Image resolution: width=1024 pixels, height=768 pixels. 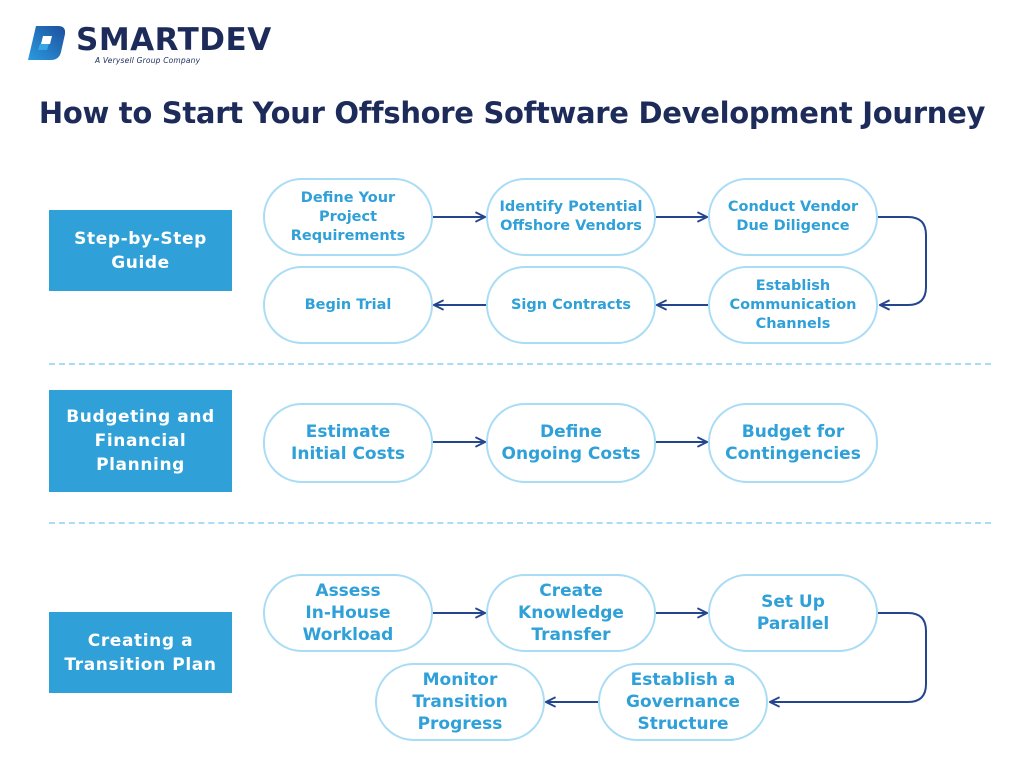 What do you see at coordinates (902, 260) in the screenshot?
I see `arrow-loop-icon` at bounding box center [902, 260].